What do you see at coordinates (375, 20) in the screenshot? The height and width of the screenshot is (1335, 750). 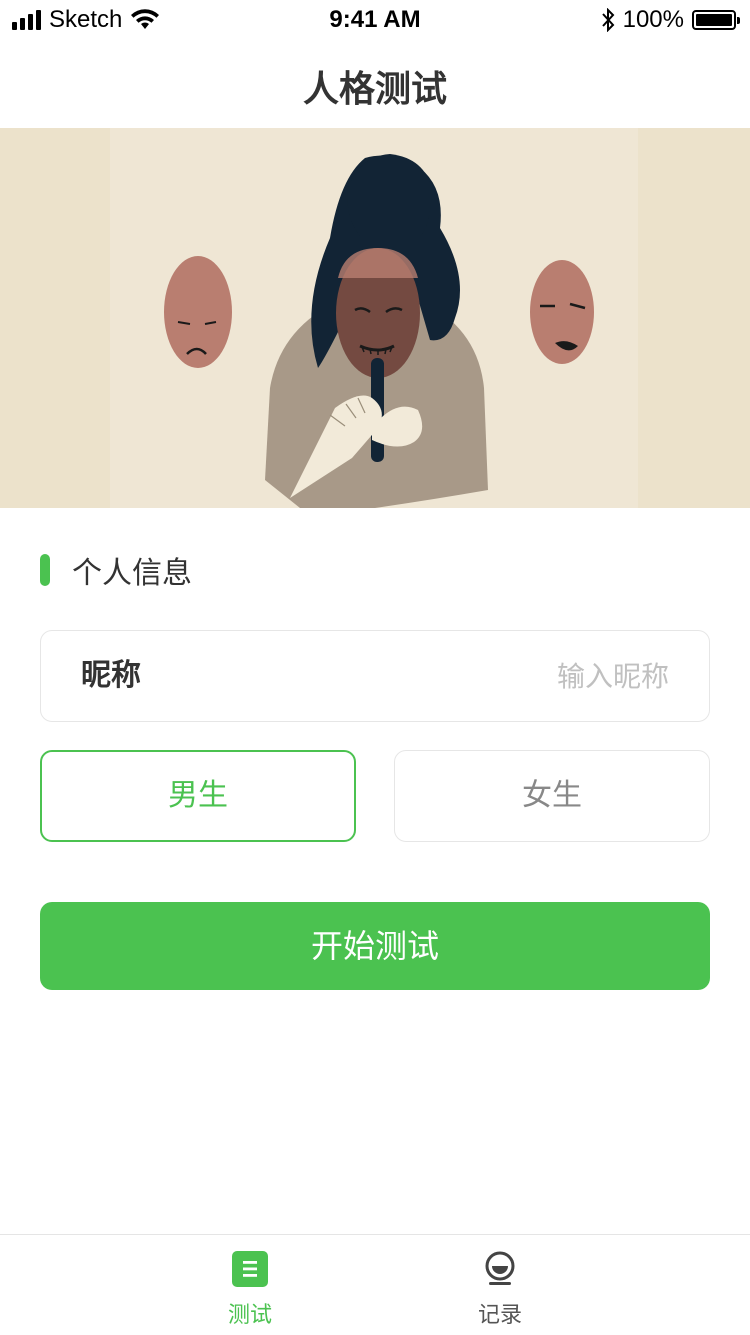 I see `status-bar: Sketch 9:41 AM 100%` at bounding box center [375, 20].